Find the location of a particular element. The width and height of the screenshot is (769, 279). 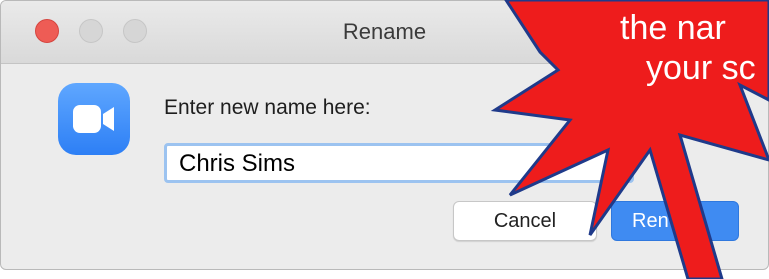

callout-text-line-2: your sc is located at coordinates (701, 68).